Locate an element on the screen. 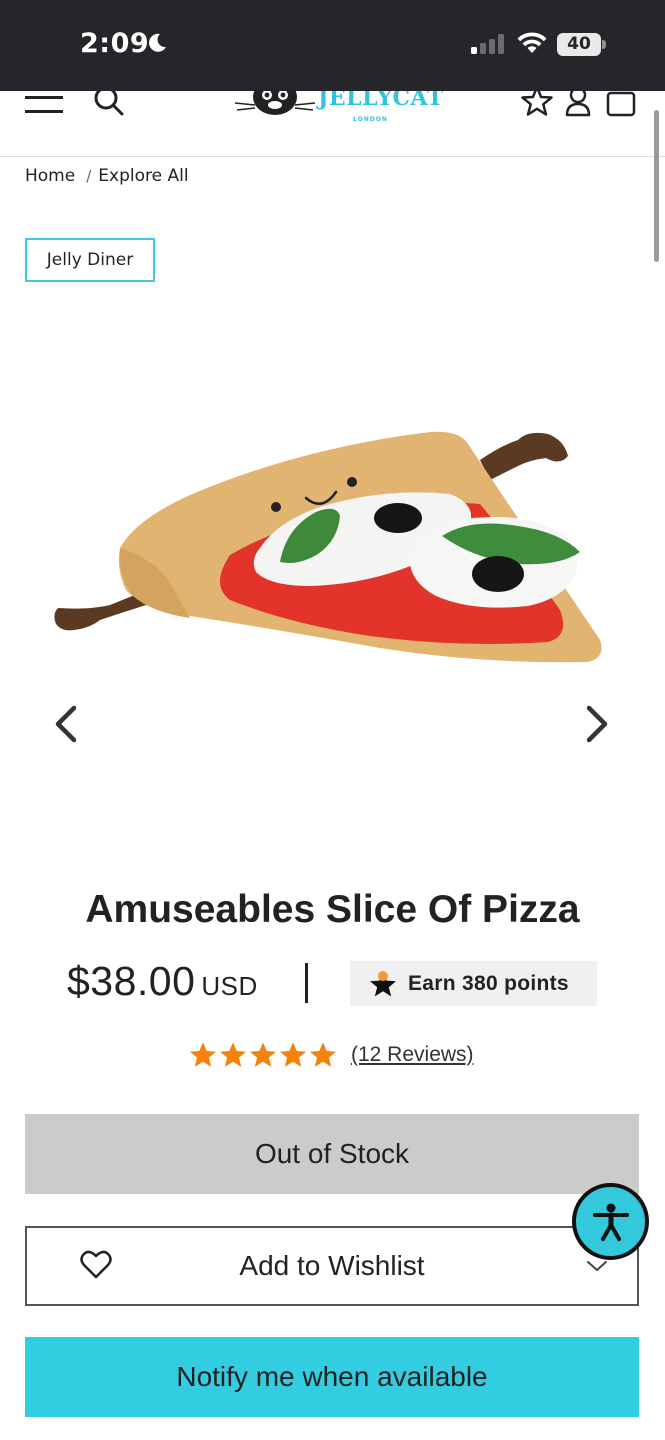 Image resolution: width=665 pixels, height=1440 pixels. battery-icon: 40 is located at coordinates (579, 44).